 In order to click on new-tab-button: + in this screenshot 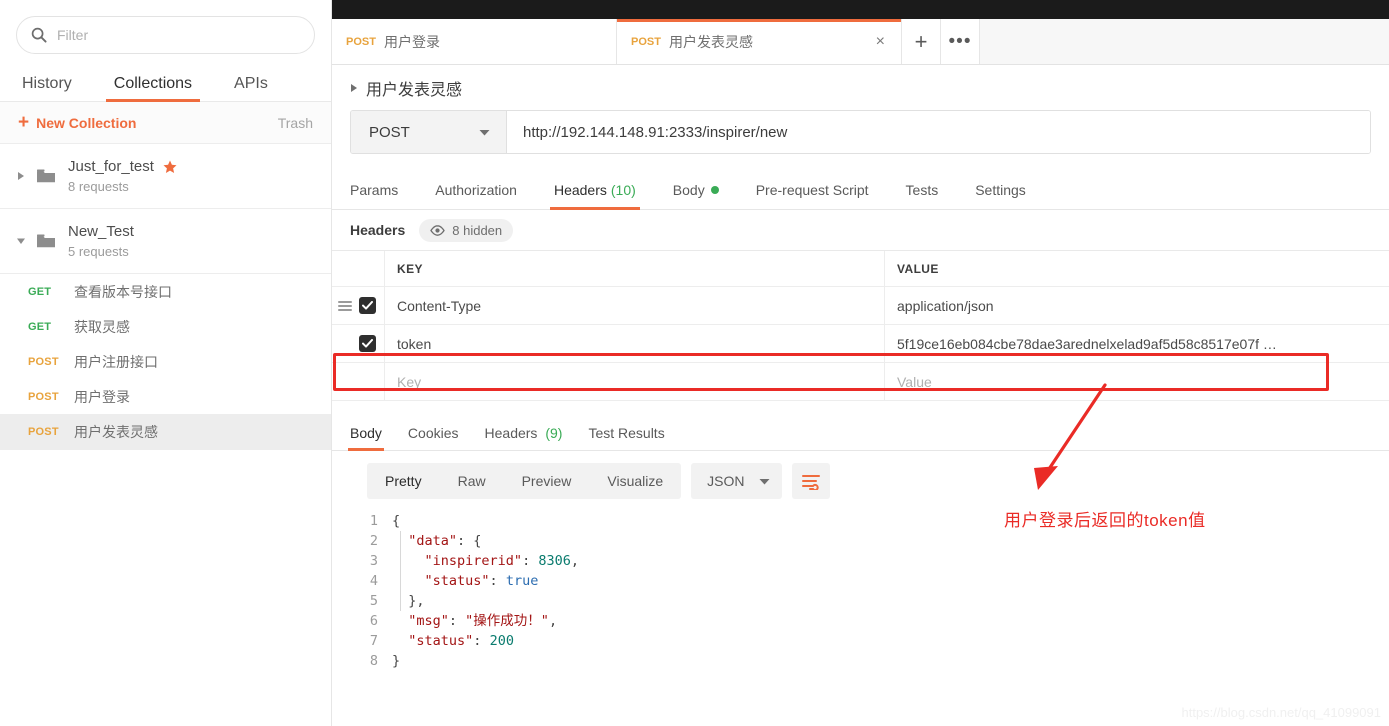, I will do `click(921, 41)`.